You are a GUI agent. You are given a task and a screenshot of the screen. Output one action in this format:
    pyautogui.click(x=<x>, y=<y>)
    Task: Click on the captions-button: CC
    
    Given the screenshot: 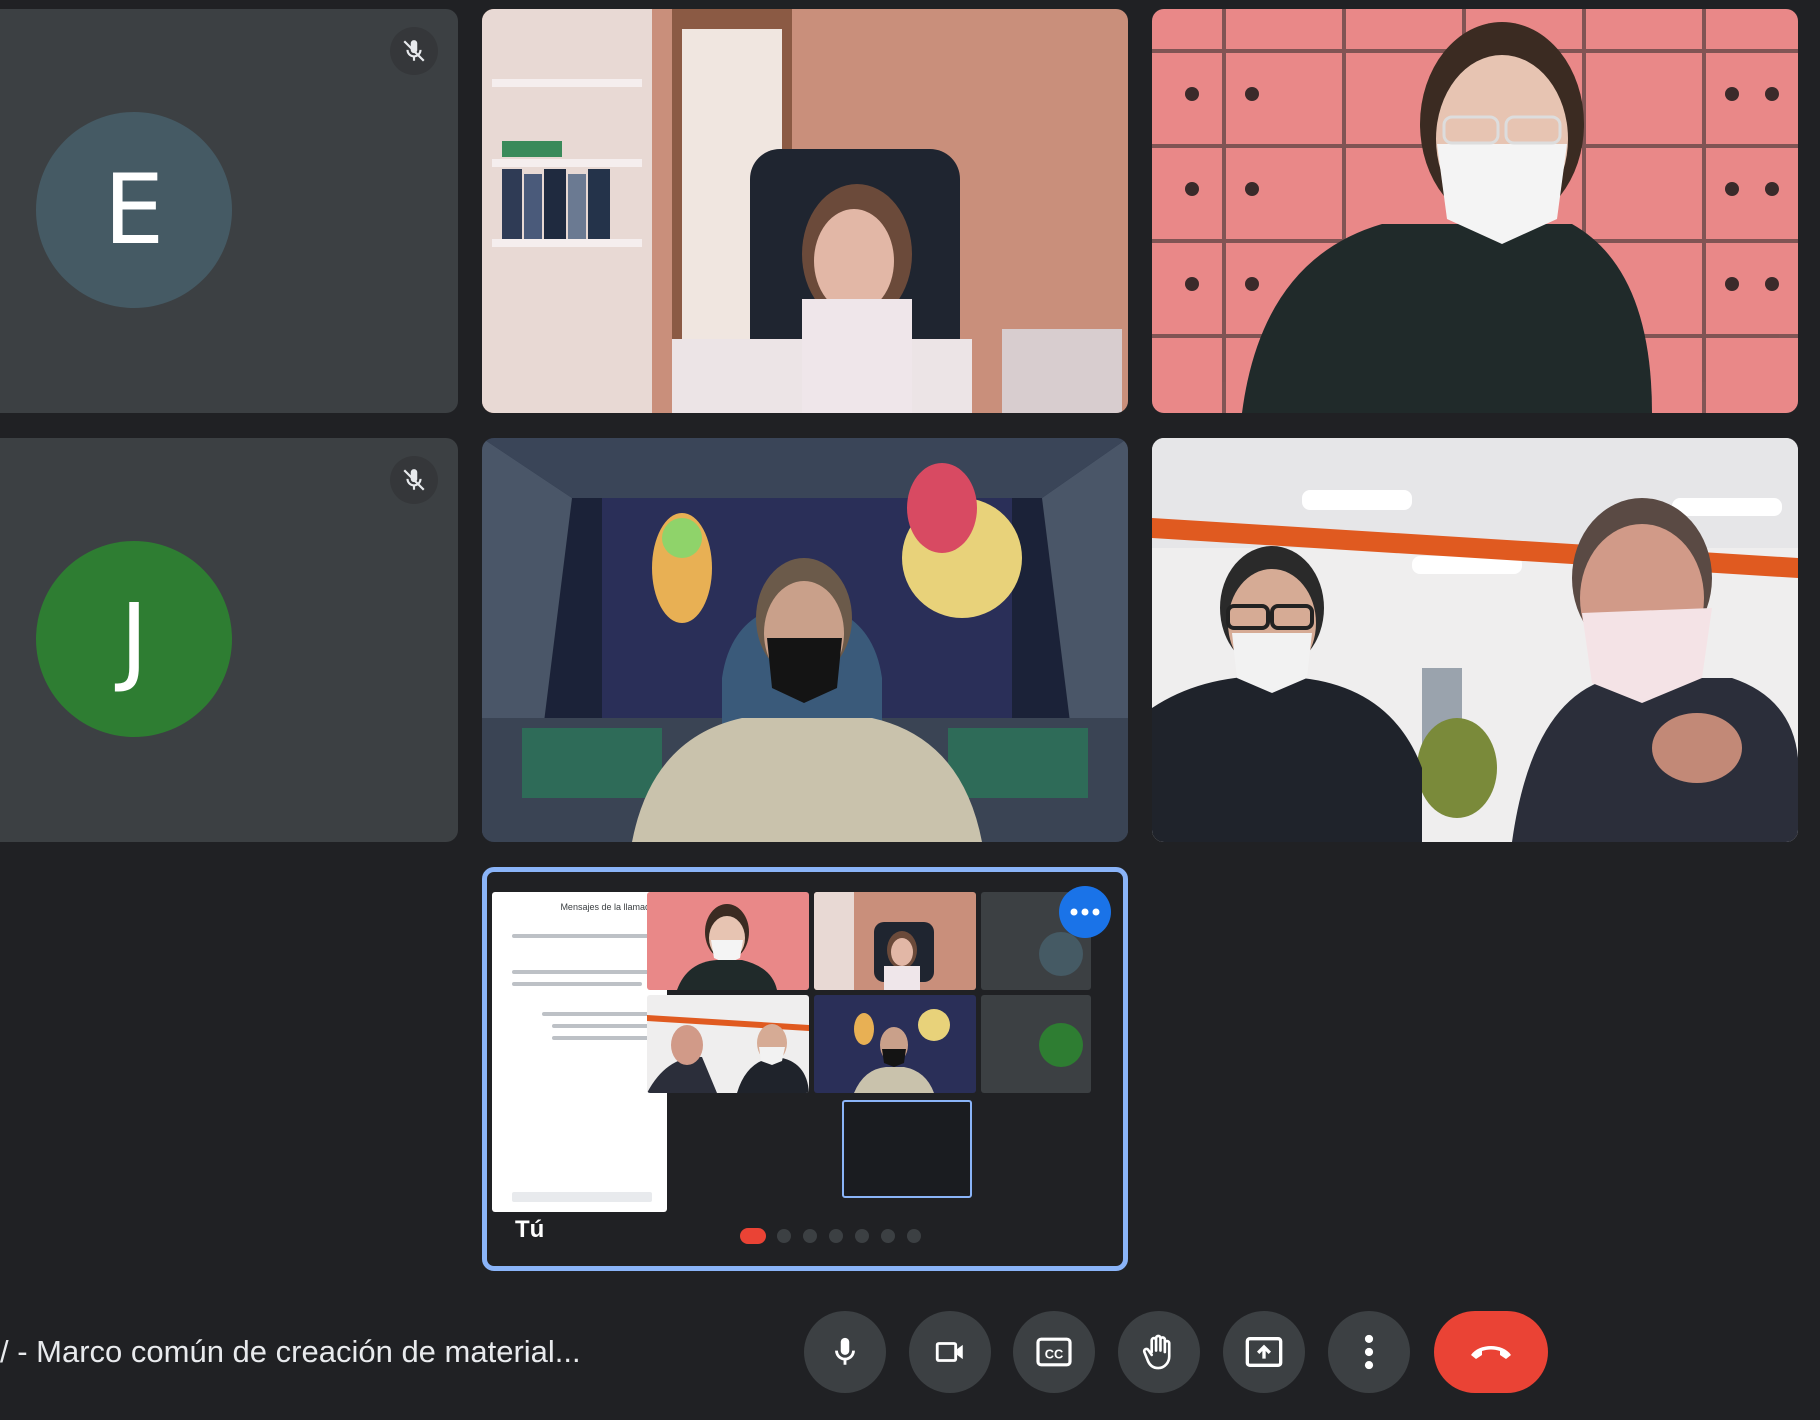 What is the action you would take?
    pyautogui.click(x=1054, y=1352)
    